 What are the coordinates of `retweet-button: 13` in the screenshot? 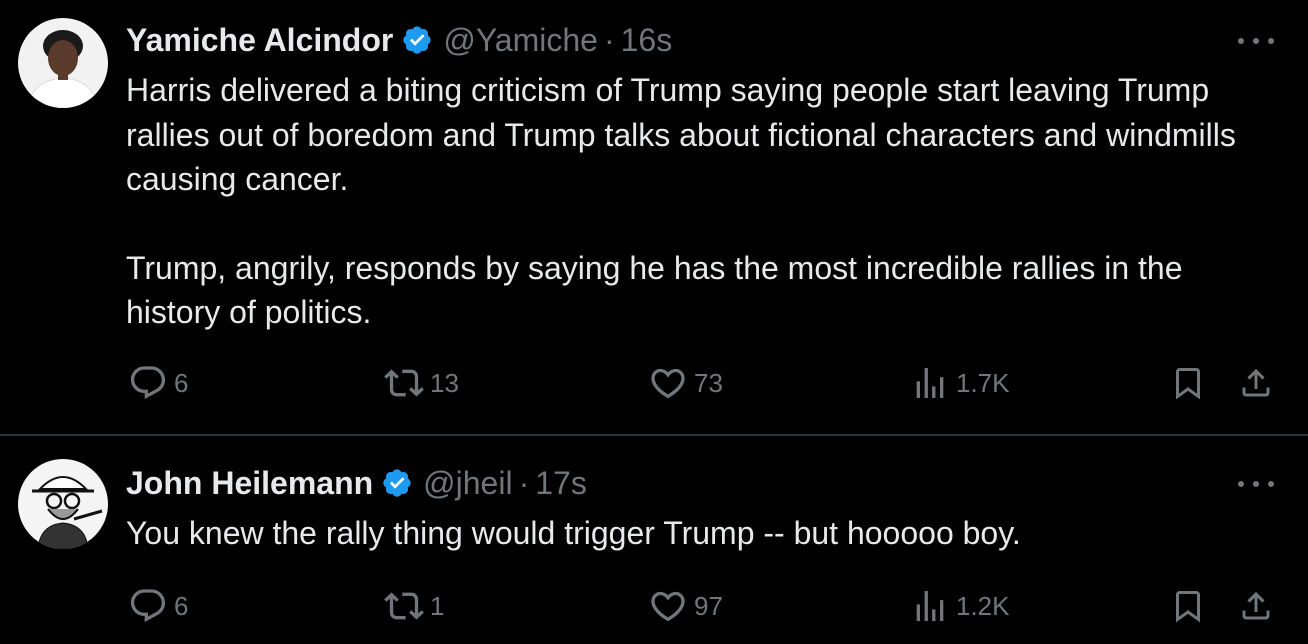 It's located at (421, 383).